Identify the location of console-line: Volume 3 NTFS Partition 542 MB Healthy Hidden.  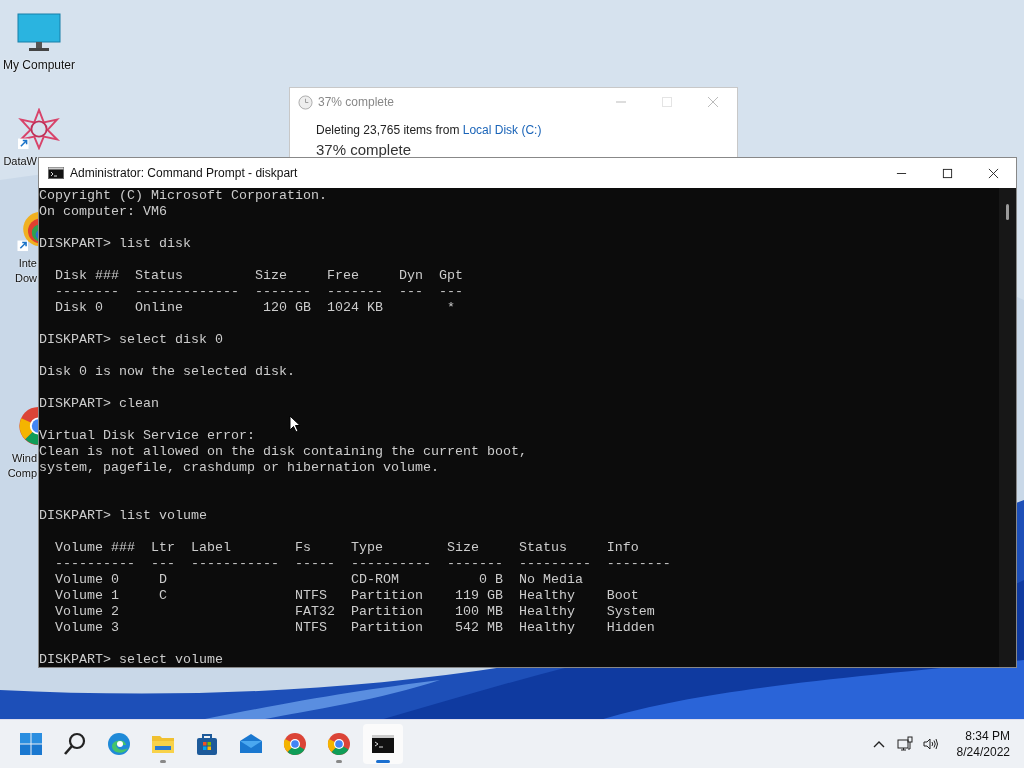
(355, 628).